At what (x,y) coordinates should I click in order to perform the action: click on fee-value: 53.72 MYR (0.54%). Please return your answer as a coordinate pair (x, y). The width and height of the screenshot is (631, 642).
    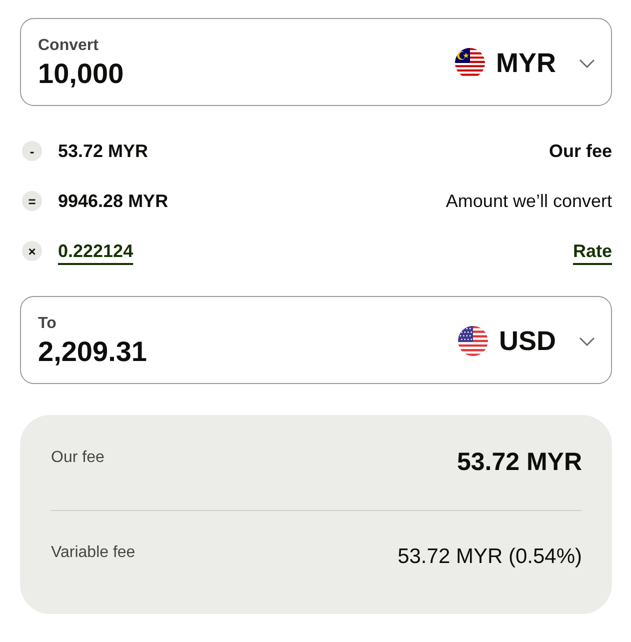
    Looking at the image, I should click on (490, 557).